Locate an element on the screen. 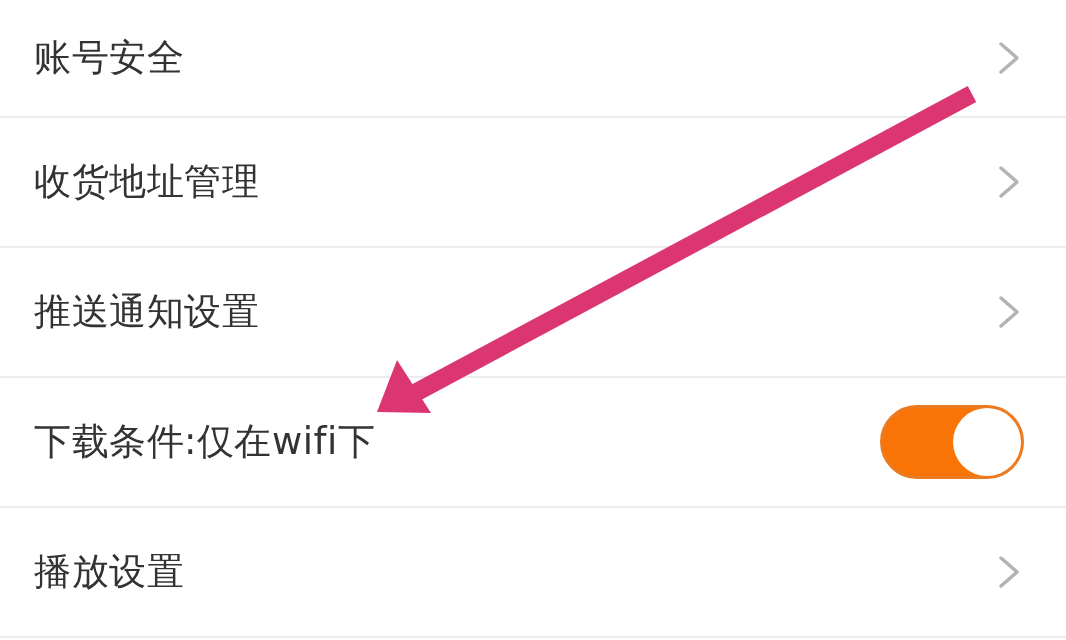  setting-label: 收货地址管理 is located at coordinates (146, 182).